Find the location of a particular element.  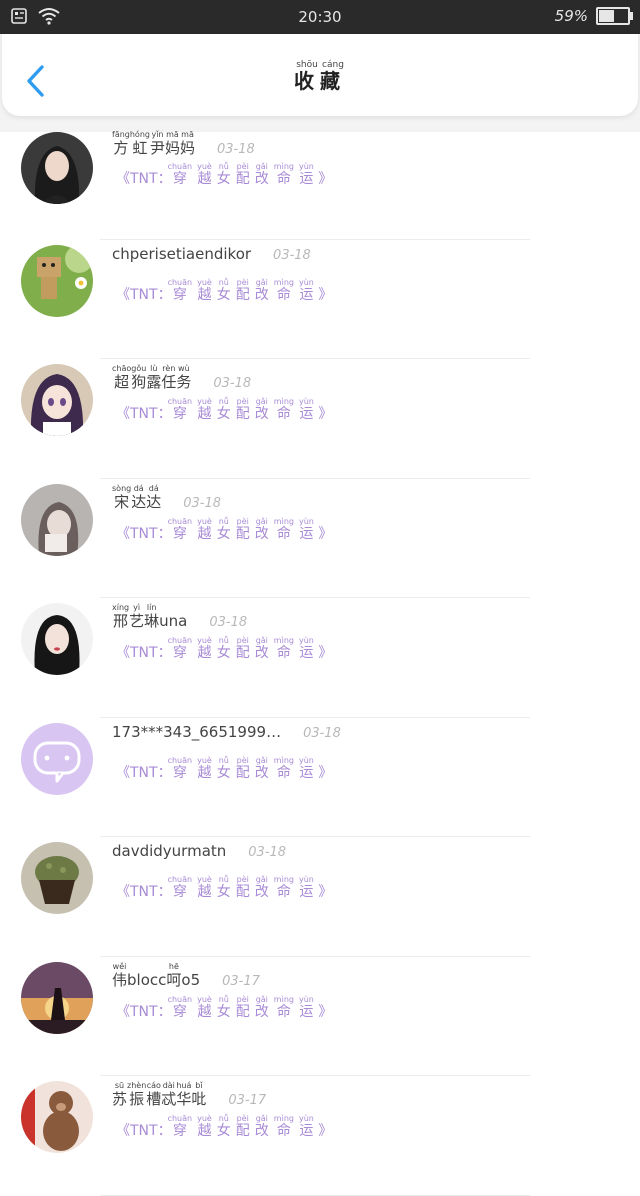

user-name: 苏sū振zhèn槽cáo忒dài华huá吡bǐ 03-17 is located at coordinates (189, 1095).